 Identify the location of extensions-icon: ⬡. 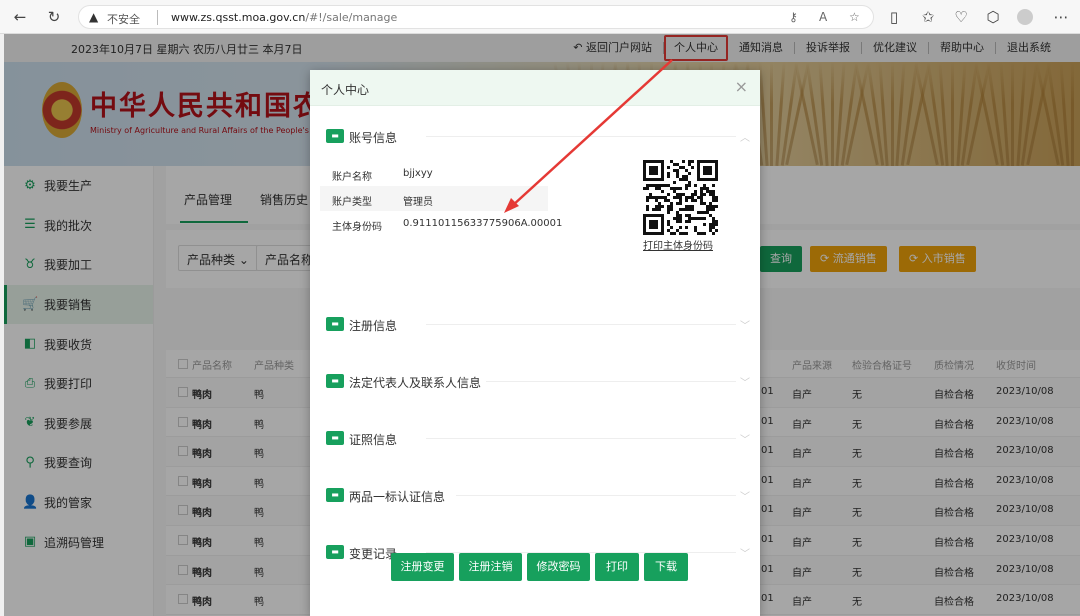
(993, 17).